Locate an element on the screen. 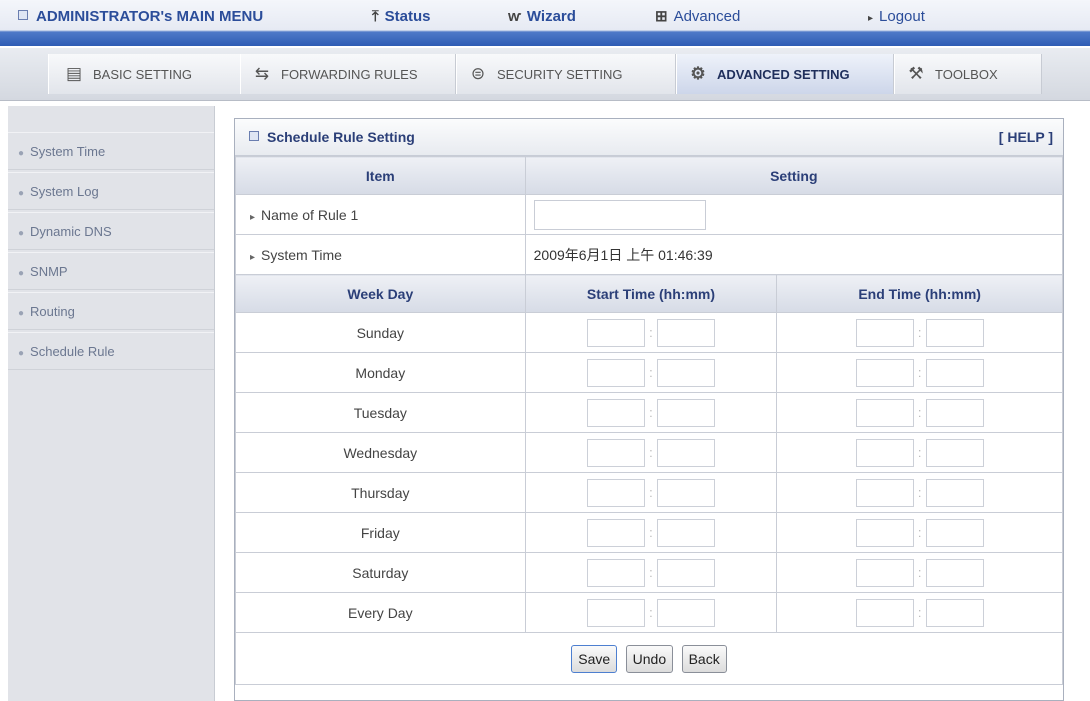 The height and width of the screenshot is (701, 1090). tab-forwarding-rules: ⇆ FORWARDING RULES is located at coordinates (348, 74).